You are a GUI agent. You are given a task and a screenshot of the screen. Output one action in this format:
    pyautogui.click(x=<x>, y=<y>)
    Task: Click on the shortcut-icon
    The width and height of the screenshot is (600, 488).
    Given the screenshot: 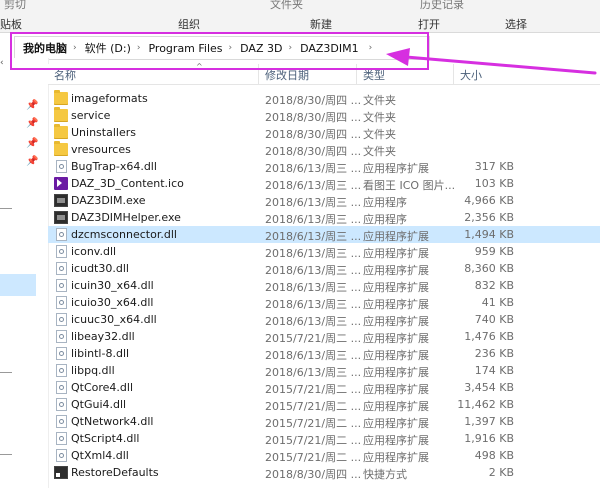 What is the action you would take?
    pyautogui.click(x=61, y=472)
    